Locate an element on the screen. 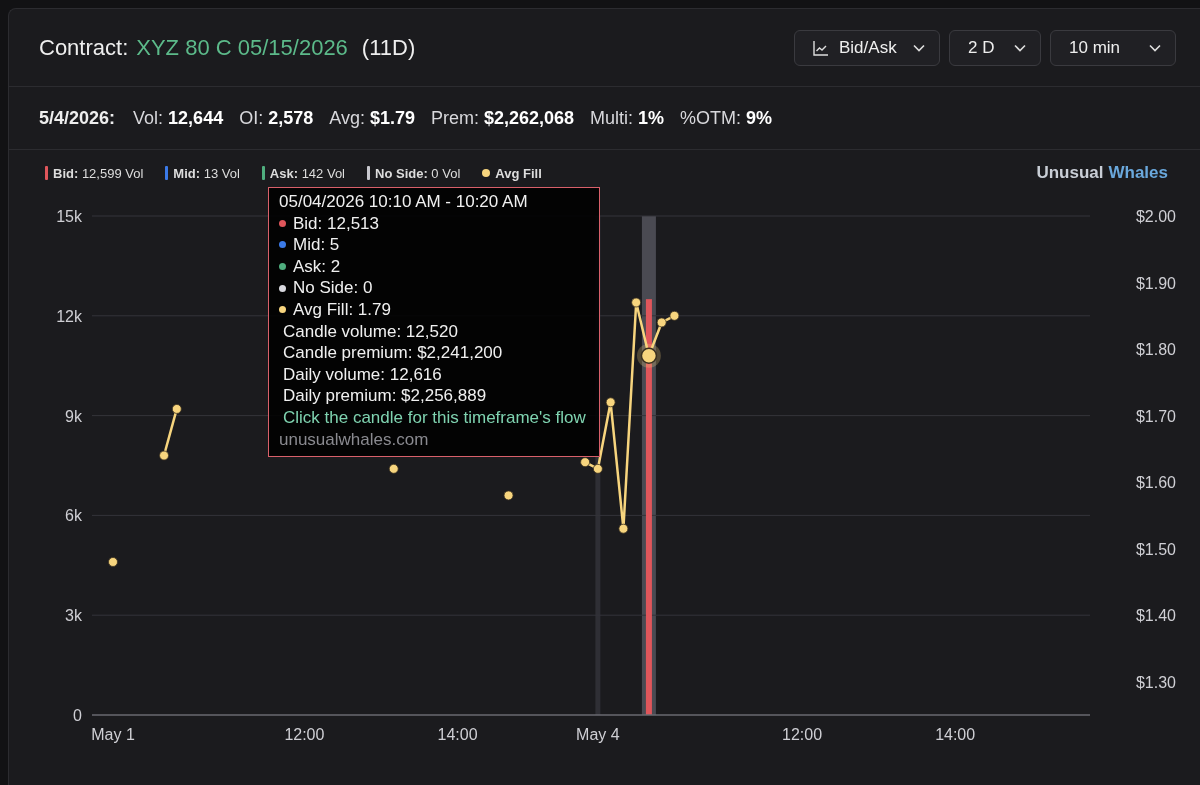 This screenshot has width=1200, height=785. y-axis-label: $2.00 is located at coordinates (1155, 216).